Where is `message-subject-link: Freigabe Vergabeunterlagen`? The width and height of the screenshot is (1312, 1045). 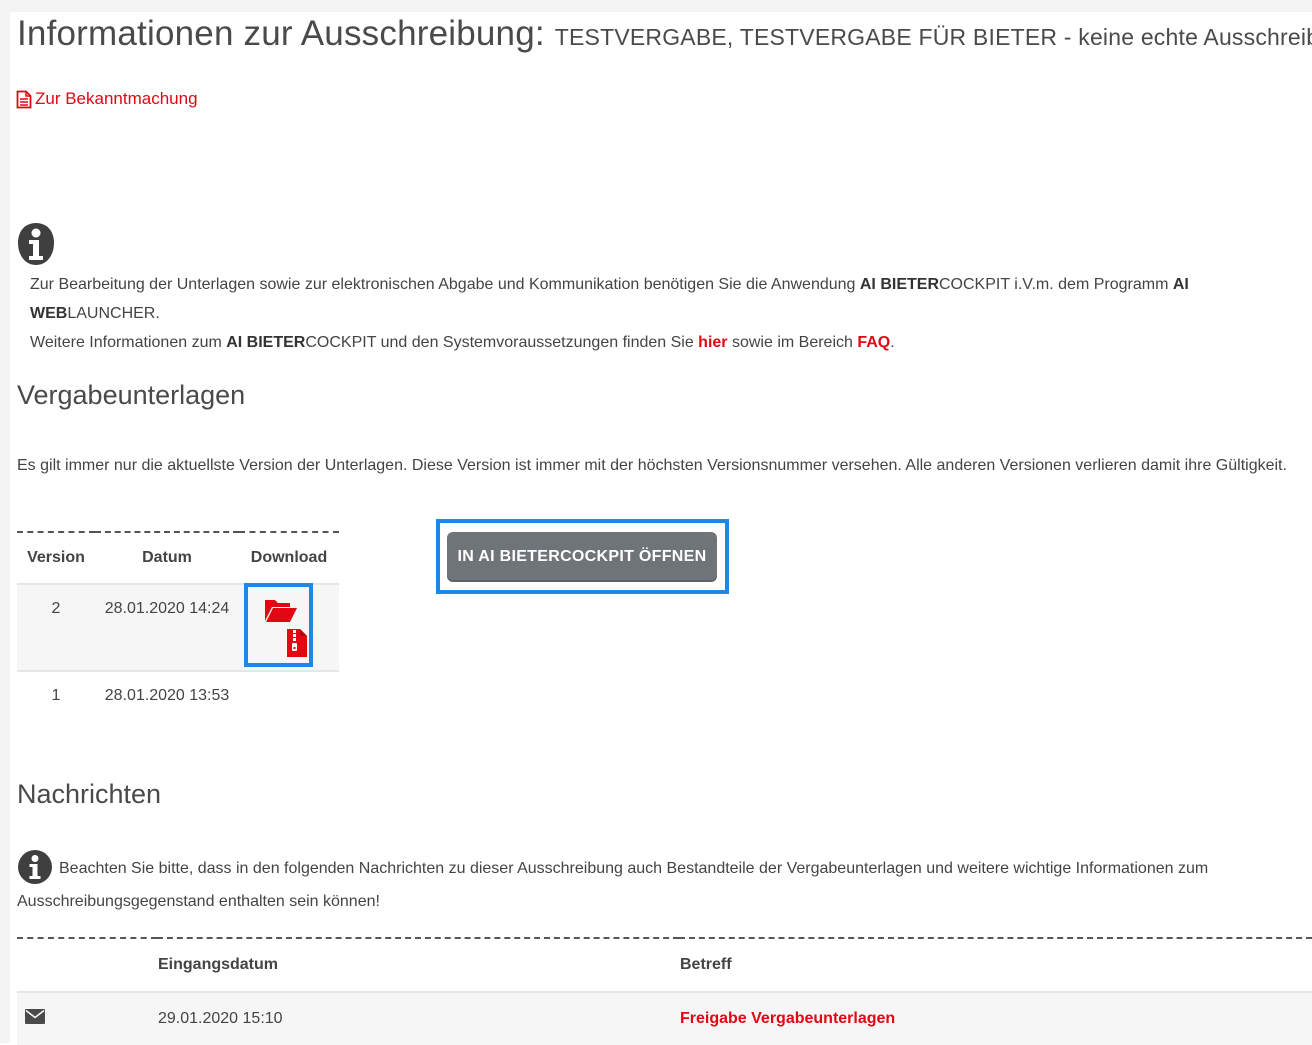
message-subject-link: Freigabe Vergabeunterlagen is located at coordinates (787, 1018).